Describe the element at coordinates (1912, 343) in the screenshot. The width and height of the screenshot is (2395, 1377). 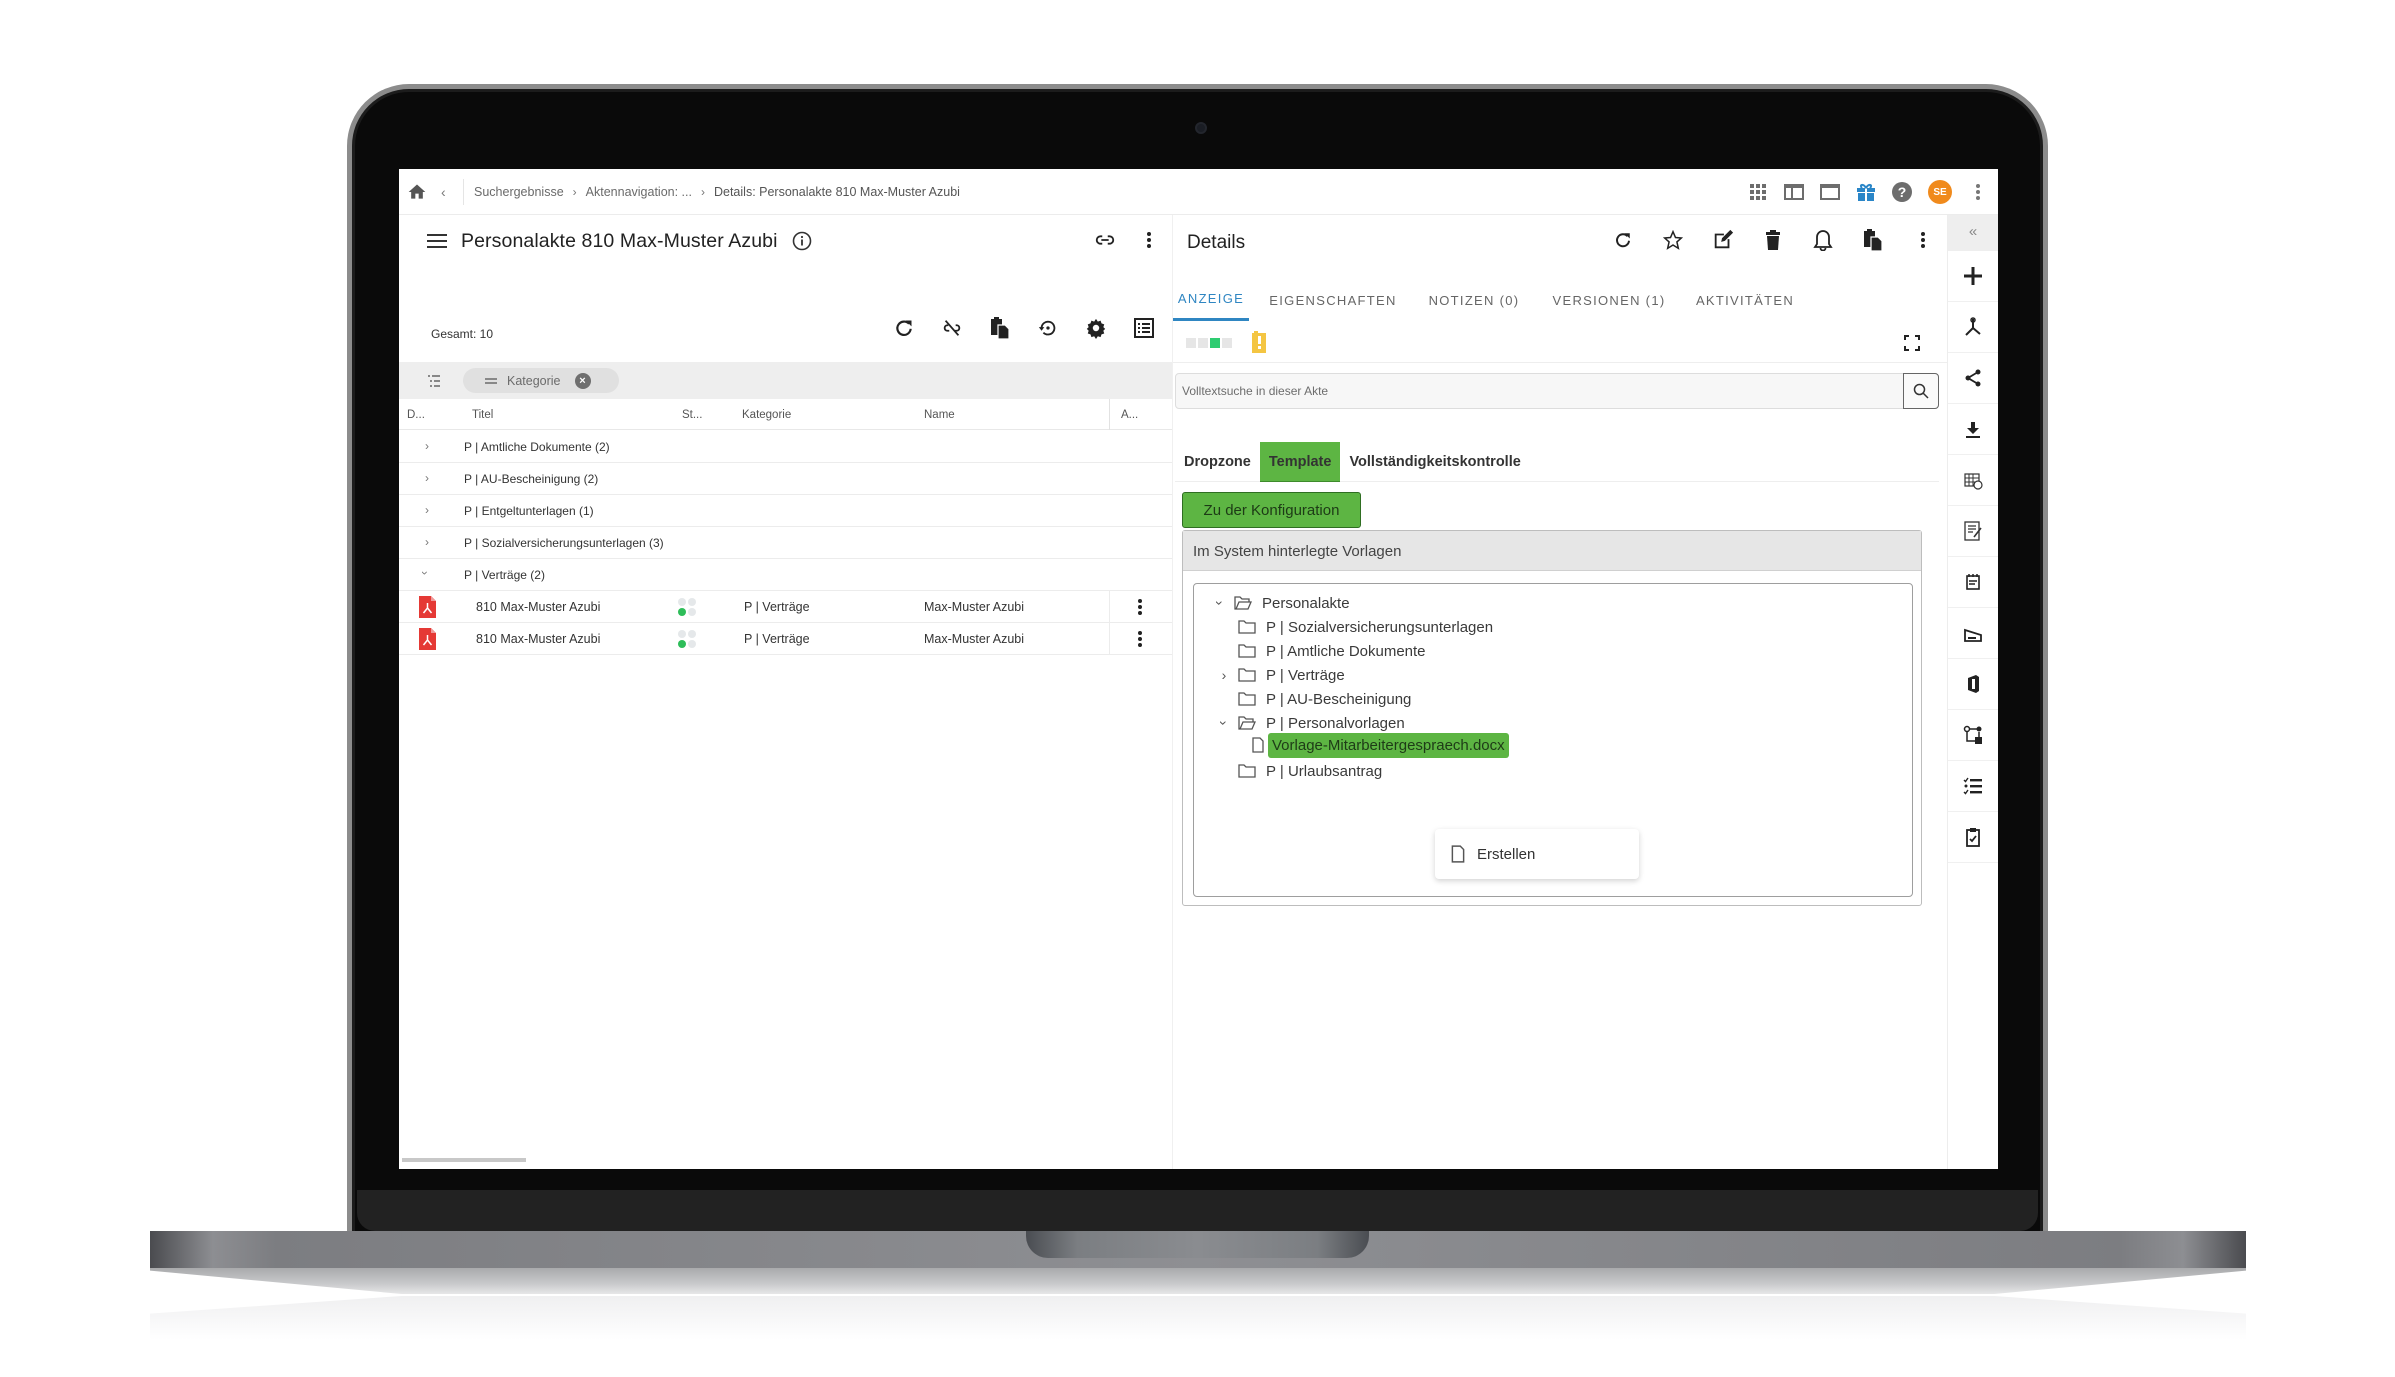
I see `fullscreen-icon` at that location.